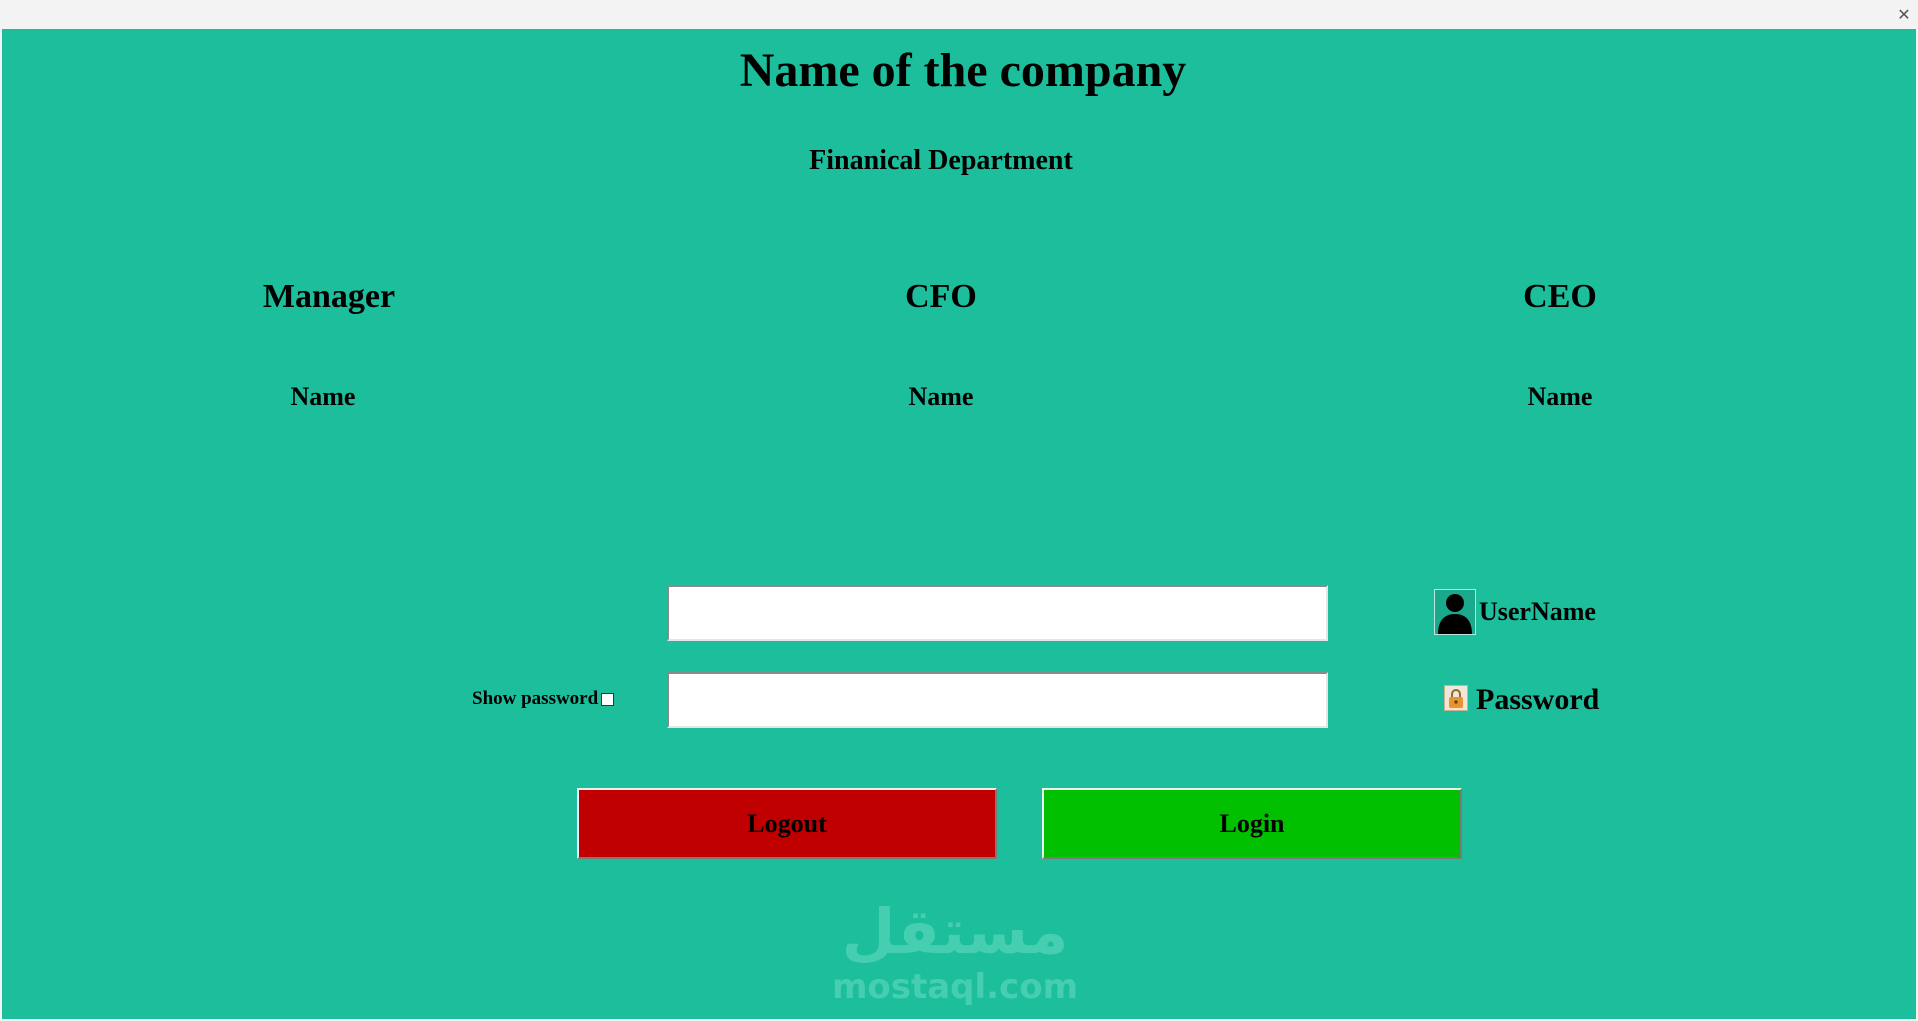 The image size is (1918, 1021). I want to click on password-input, so click(997, 700).